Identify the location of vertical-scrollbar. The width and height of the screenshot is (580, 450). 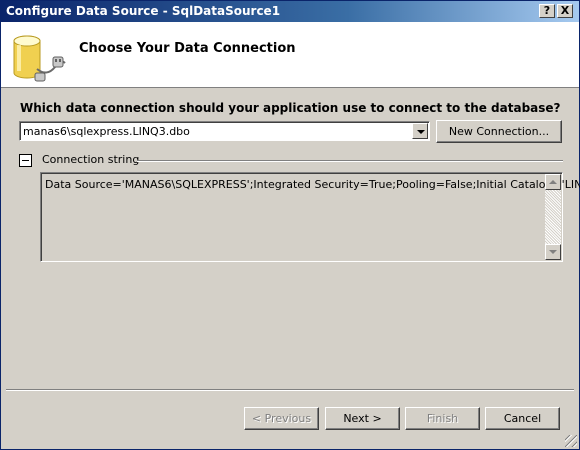
(553, 217).